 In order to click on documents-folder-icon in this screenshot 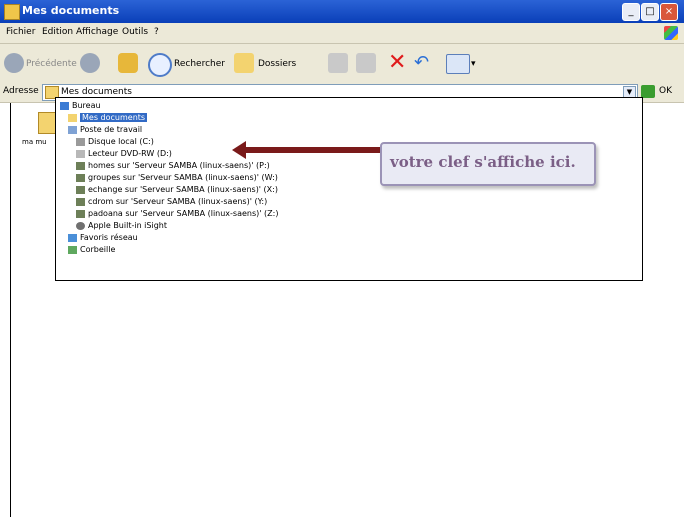, I will do `click(72, 117)`.